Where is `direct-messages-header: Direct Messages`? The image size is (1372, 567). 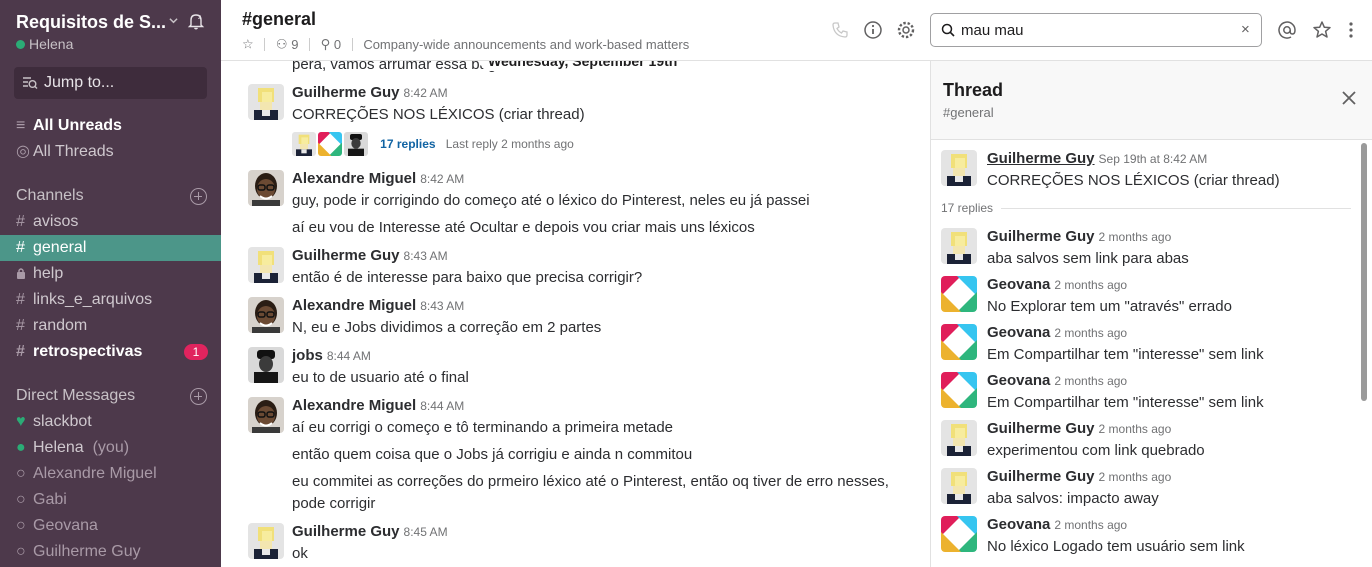
direct-messages-header: Direct Messages is located at coordinates (75, 396).